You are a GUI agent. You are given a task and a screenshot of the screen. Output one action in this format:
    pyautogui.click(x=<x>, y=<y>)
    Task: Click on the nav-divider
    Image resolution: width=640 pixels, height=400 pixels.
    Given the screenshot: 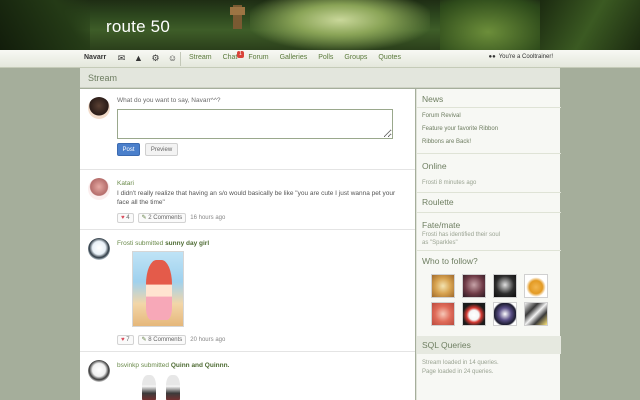 What is the action you would take?
    pyautogui.click(x=180, y=59)
    